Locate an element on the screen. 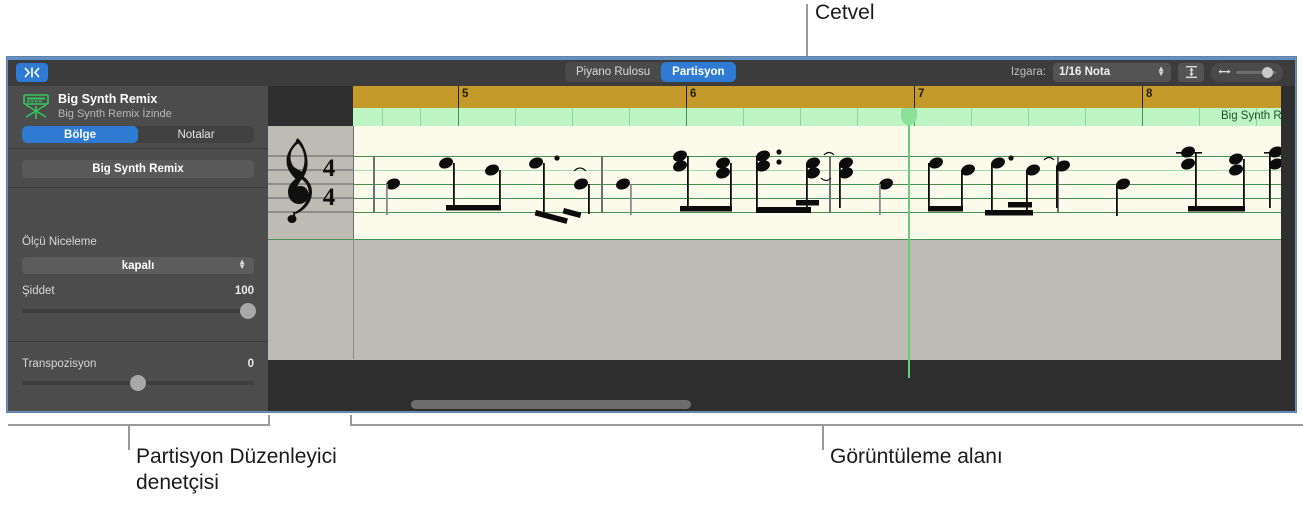  bracket-inspector-right is located at coordinates (269, 420).